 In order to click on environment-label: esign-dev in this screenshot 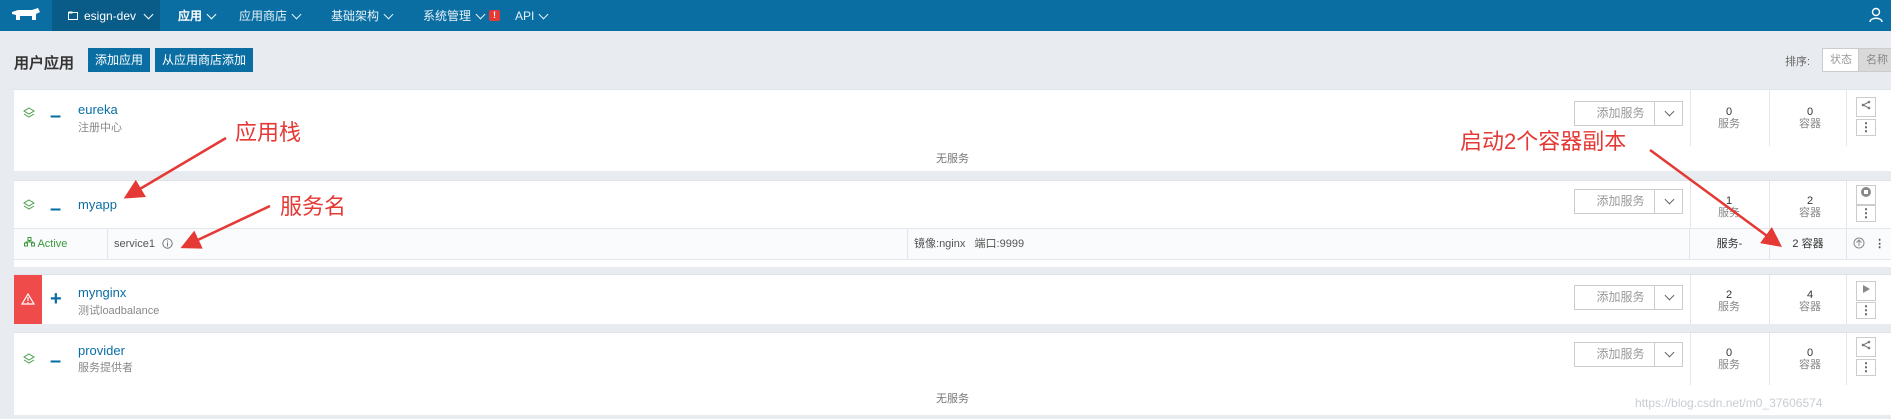, I will do `click(110, 15)`.